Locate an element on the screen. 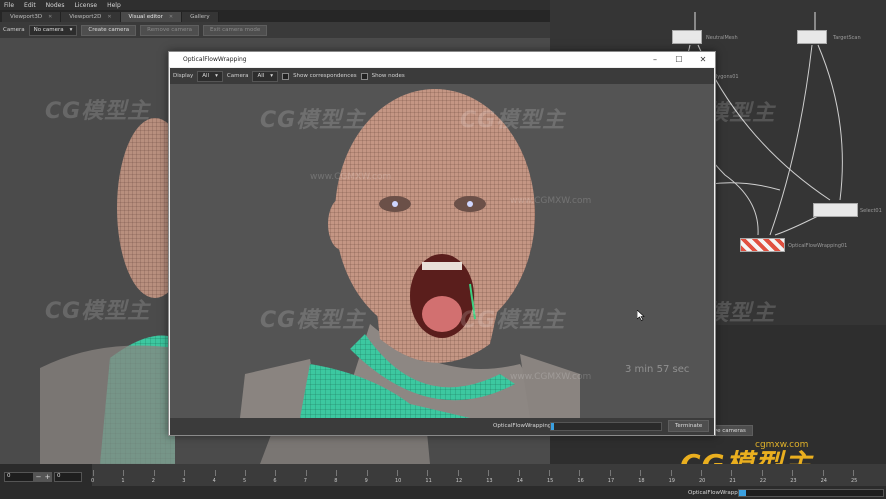 The height and width of the screenshot is (499, 886). camera-filter-select: All ▾ is located at coordinates (265, 76).